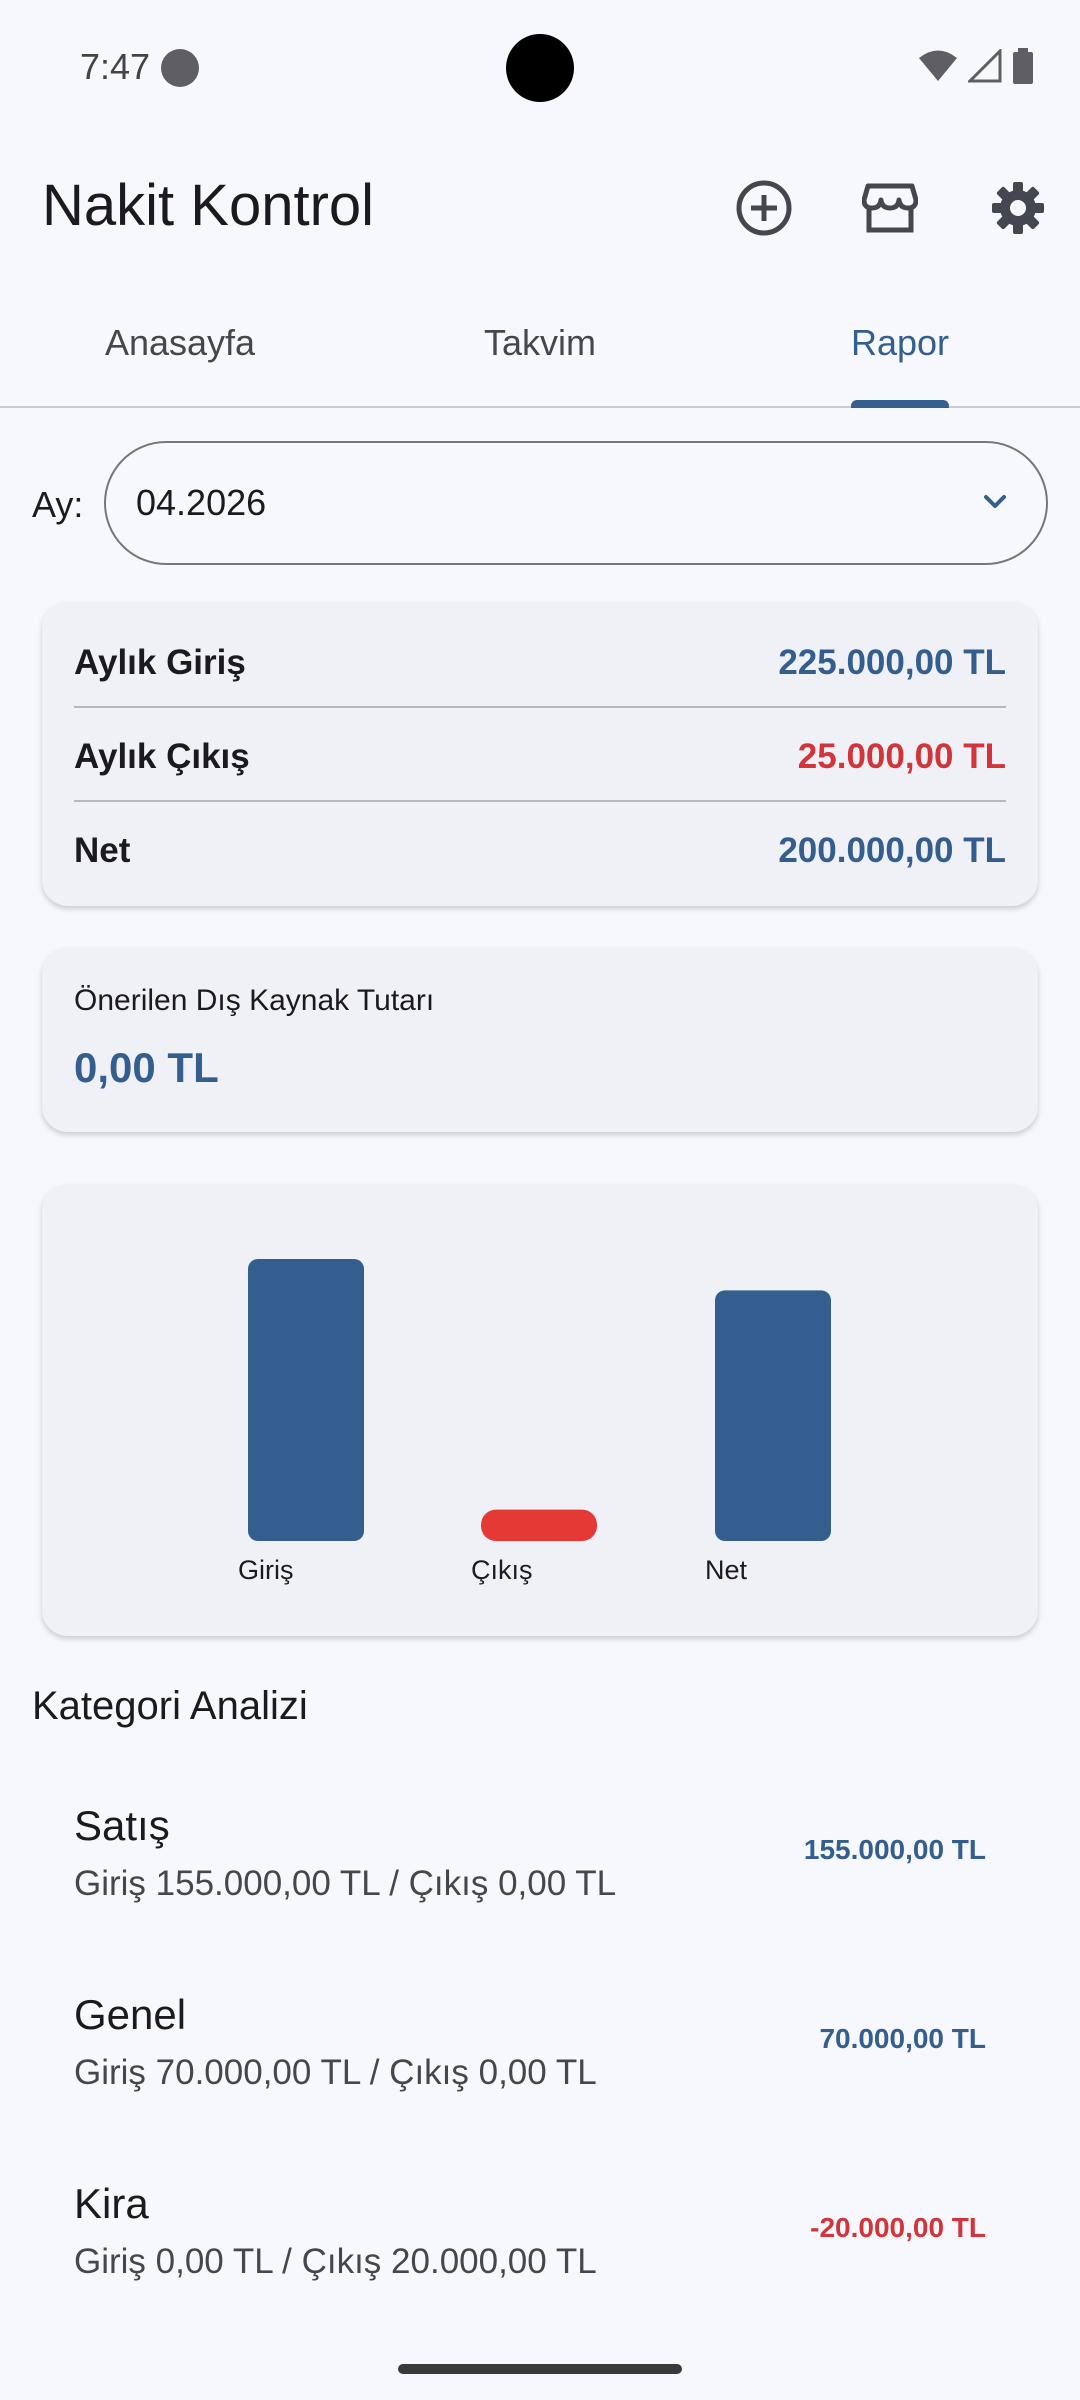 The height and width of the screenshot is (2400, 1080). I want to click on add-circle-icon, so click(764, 208).